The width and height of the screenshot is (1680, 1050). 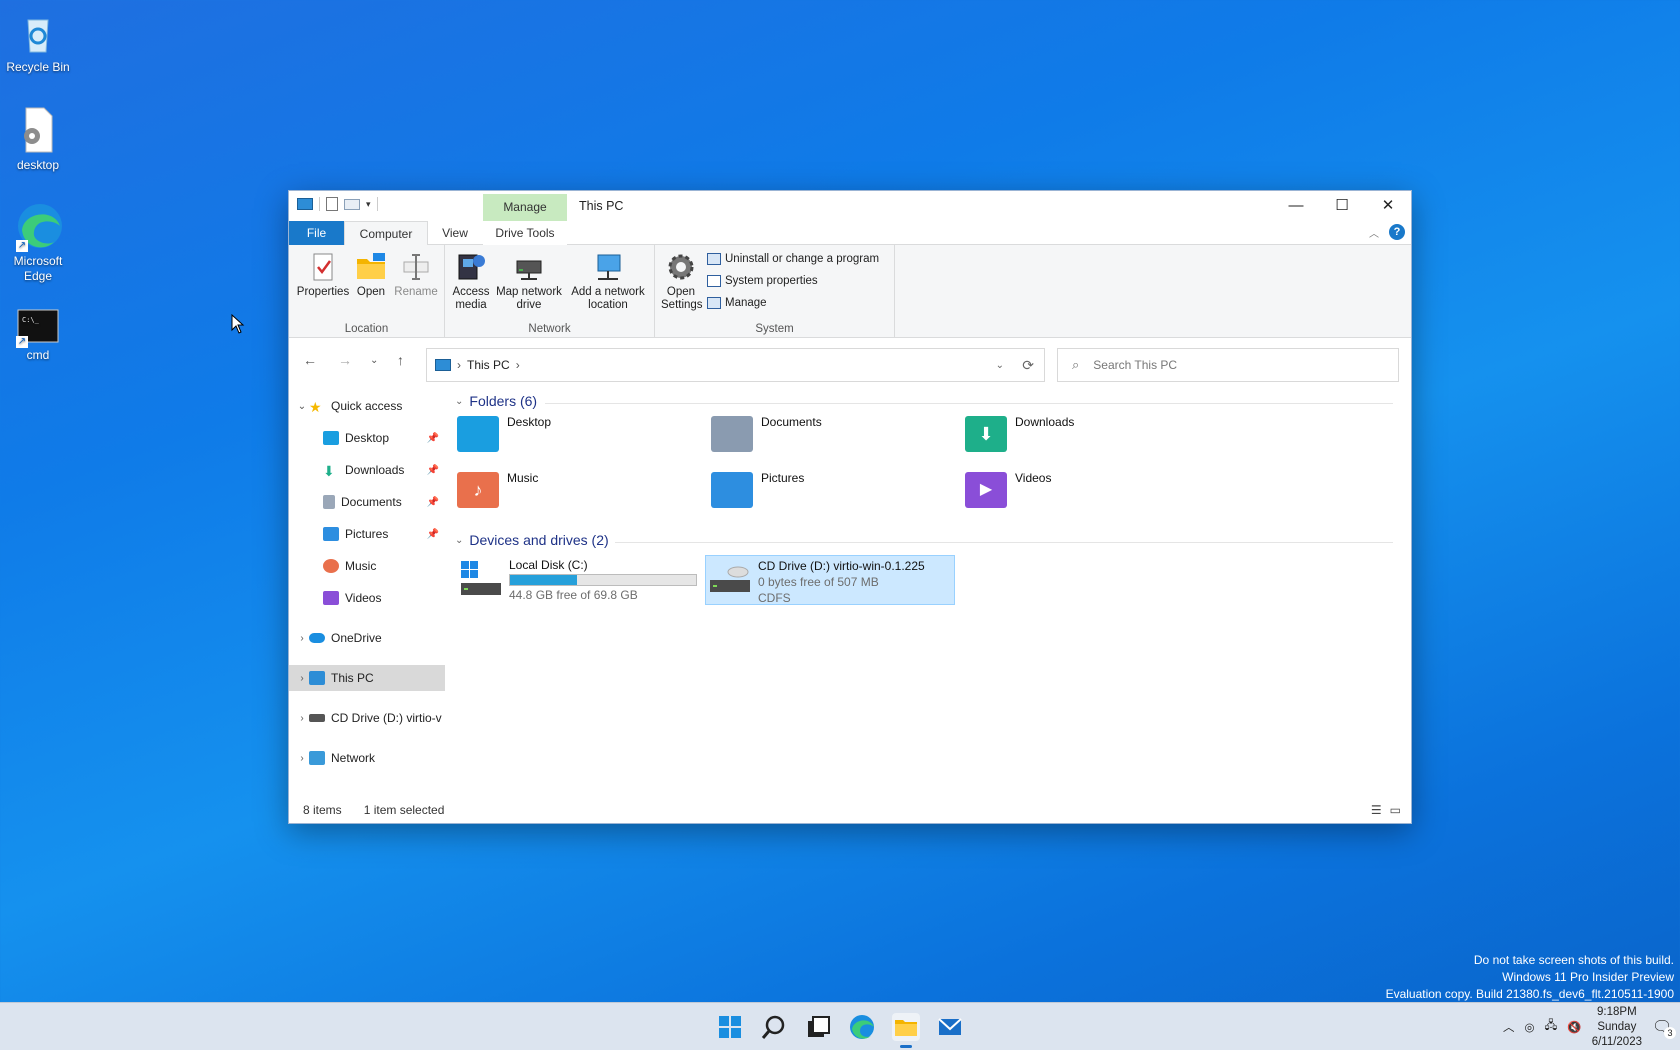 What do you see at coordinates (38, 334) in the screenshot?
I see `desktop-icon-cmd: C:\_ ↗ cmd` at bounding box center [38, 334].